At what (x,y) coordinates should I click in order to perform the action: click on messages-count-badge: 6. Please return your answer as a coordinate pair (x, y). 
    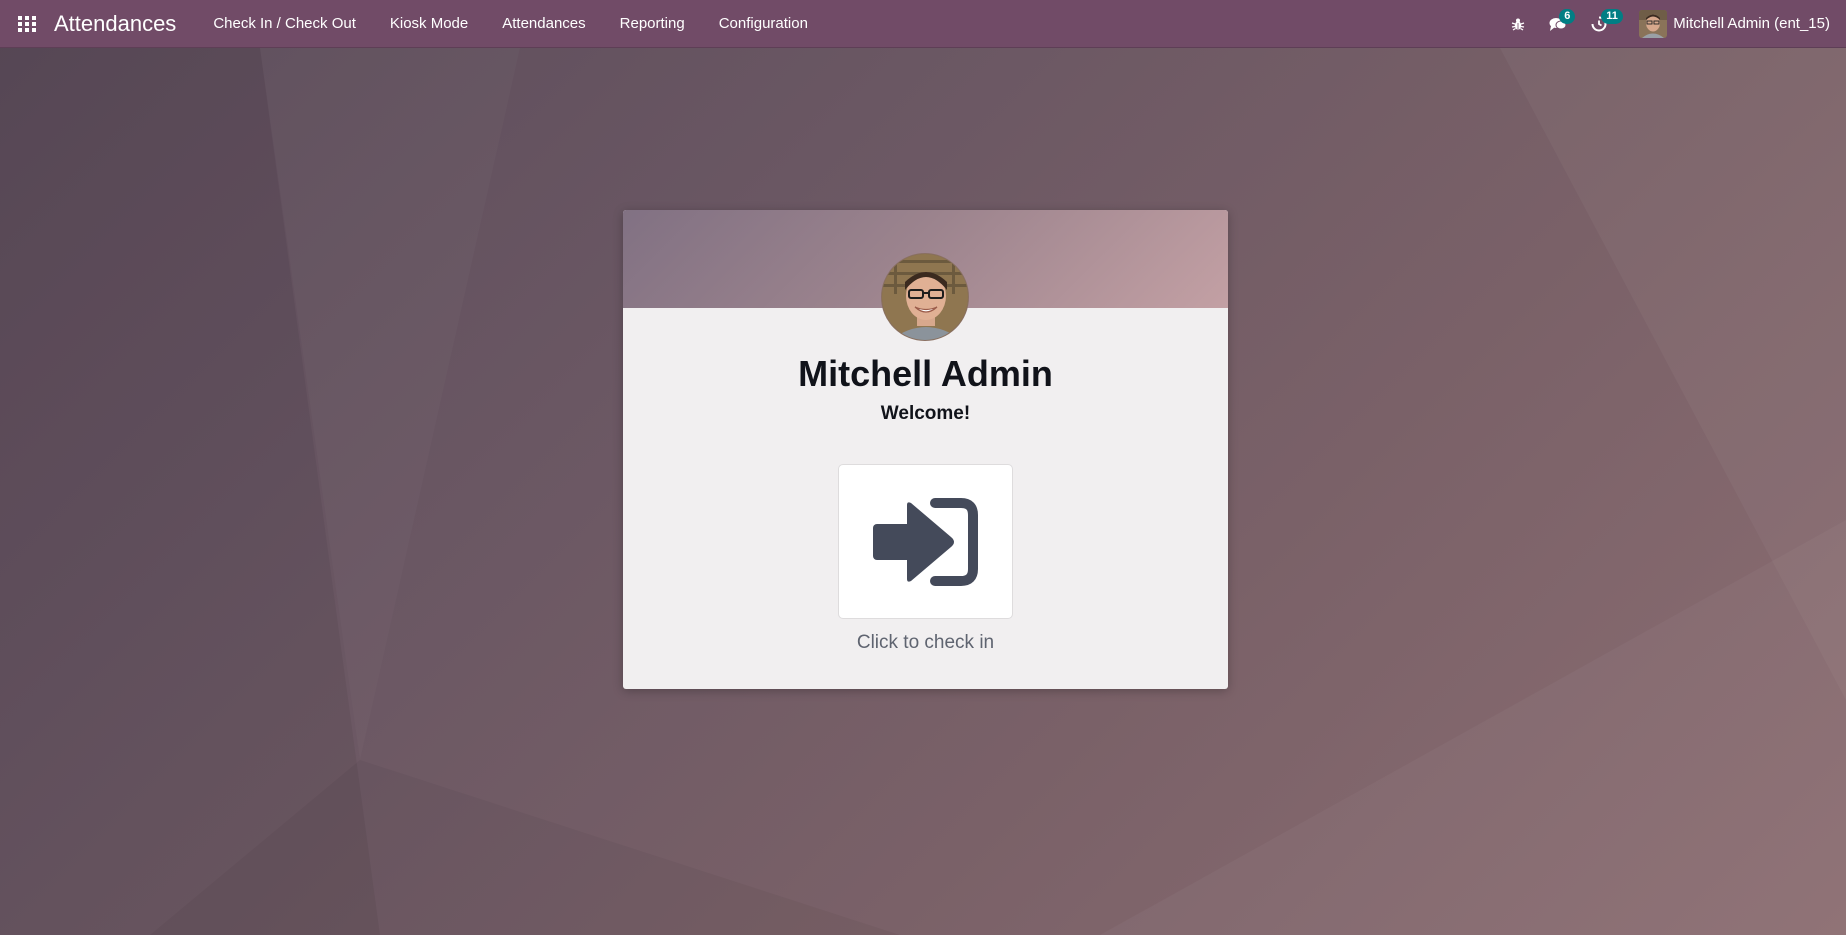
    Looking at the image, I should click on (1567, 16).